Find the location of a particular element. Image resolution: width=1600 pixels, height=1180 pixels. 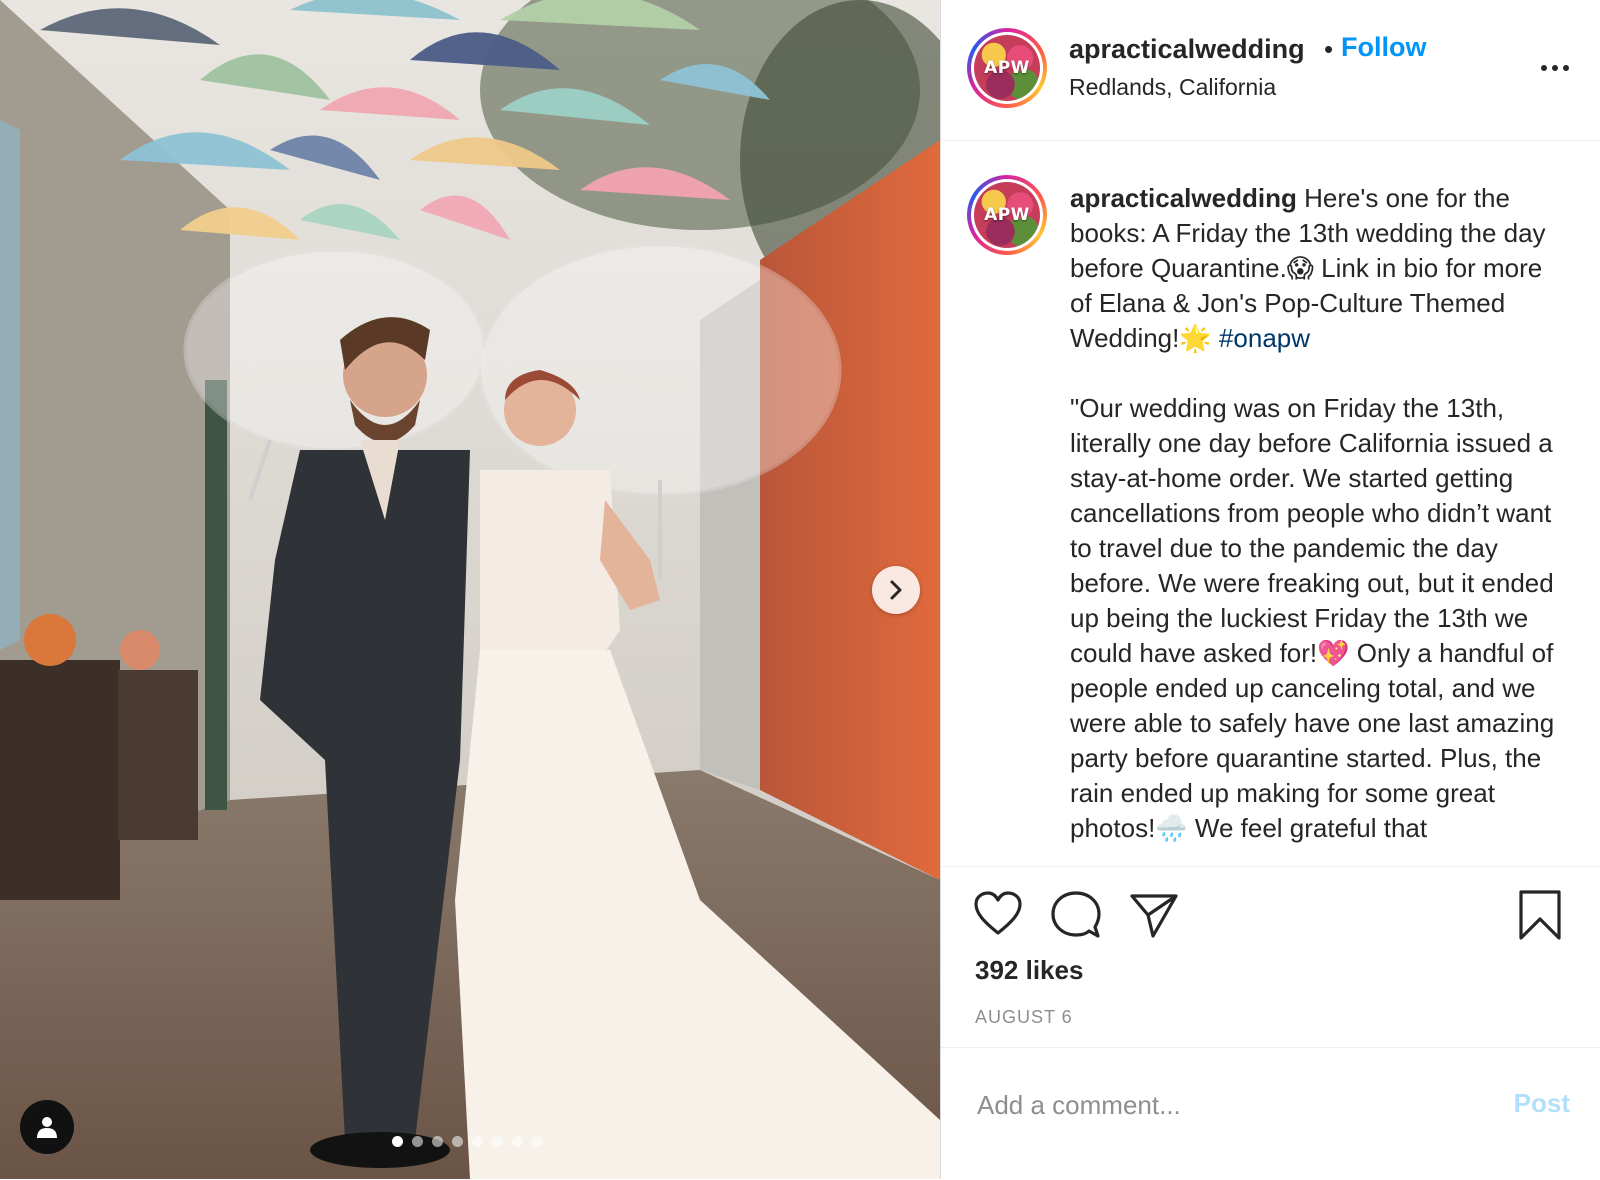

carousel-indicator is located at coordinates (467, 1141).